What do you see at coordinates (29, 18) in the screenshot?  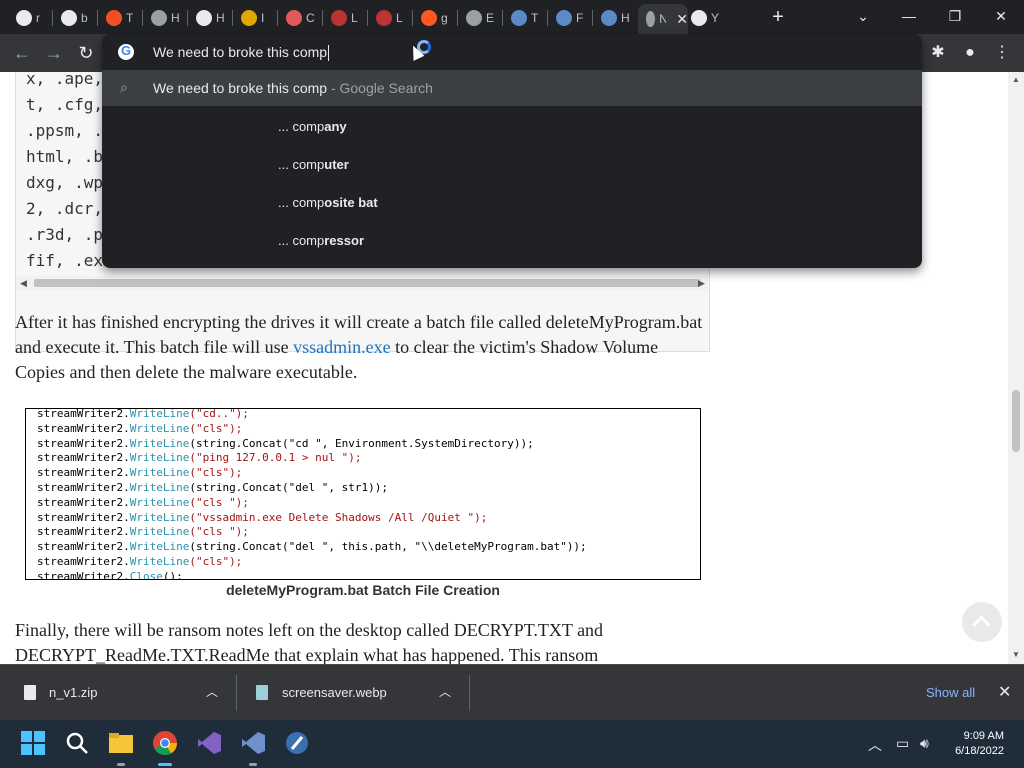 I see `tab: r` at bounding box center [29, 18].